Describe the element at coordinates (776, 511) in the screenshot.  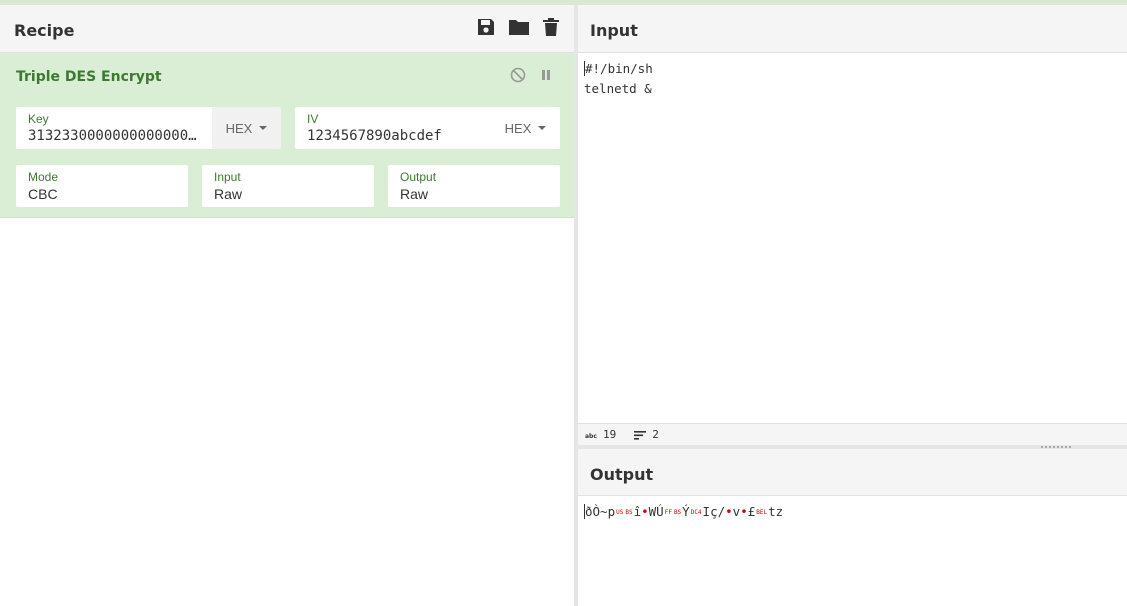
I see `output-chars: tz` at that location.